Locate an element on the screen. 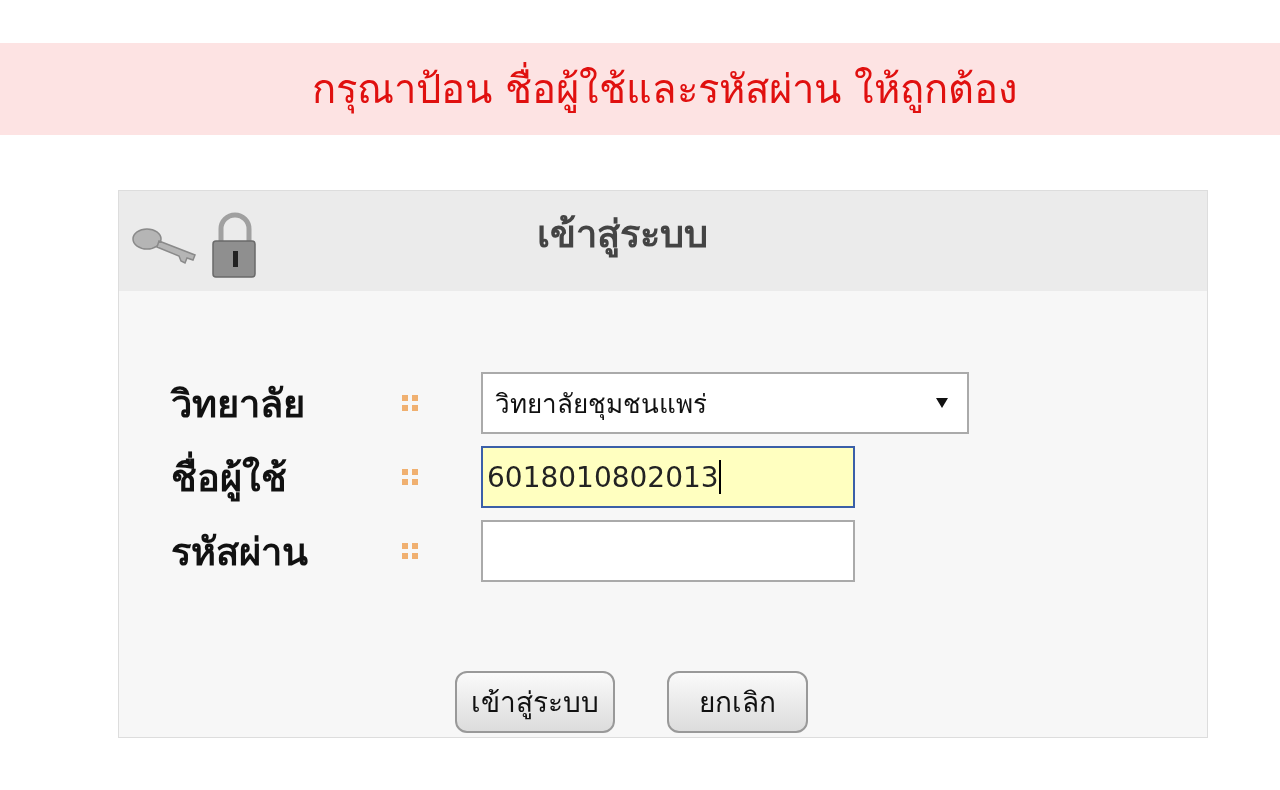 This screenshot has width=1280, height=790. panel-title: เข้าสู่ระบบ is located at coordinates (622, 235).